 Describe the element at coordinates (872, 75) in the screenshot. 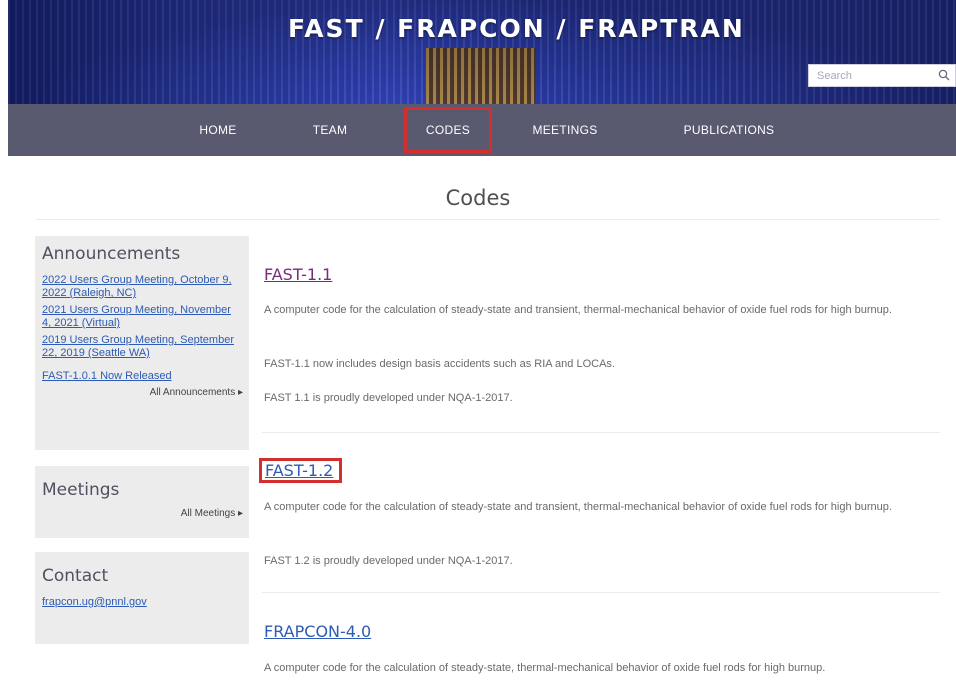

I see `search-input` at that location.